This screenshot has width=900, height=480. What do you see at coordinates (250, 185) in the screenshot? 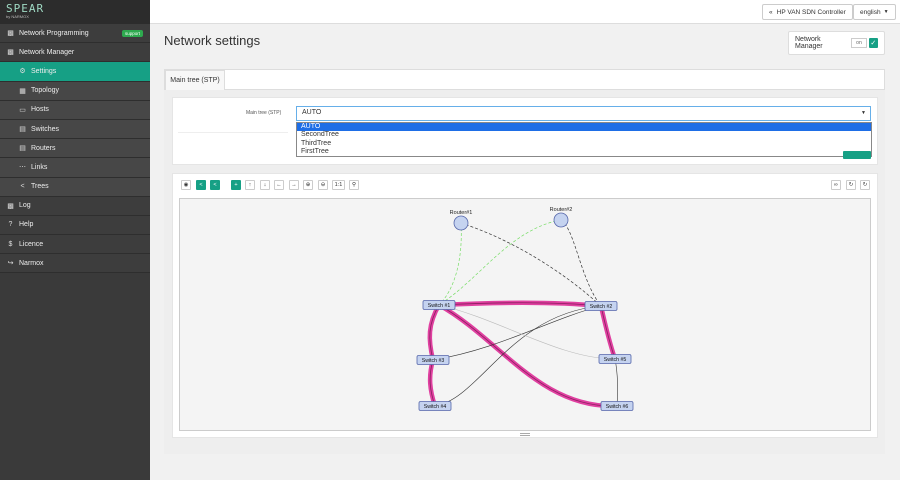
I see `arrow-up-icon: ↑` at bounding box center [250, 185].